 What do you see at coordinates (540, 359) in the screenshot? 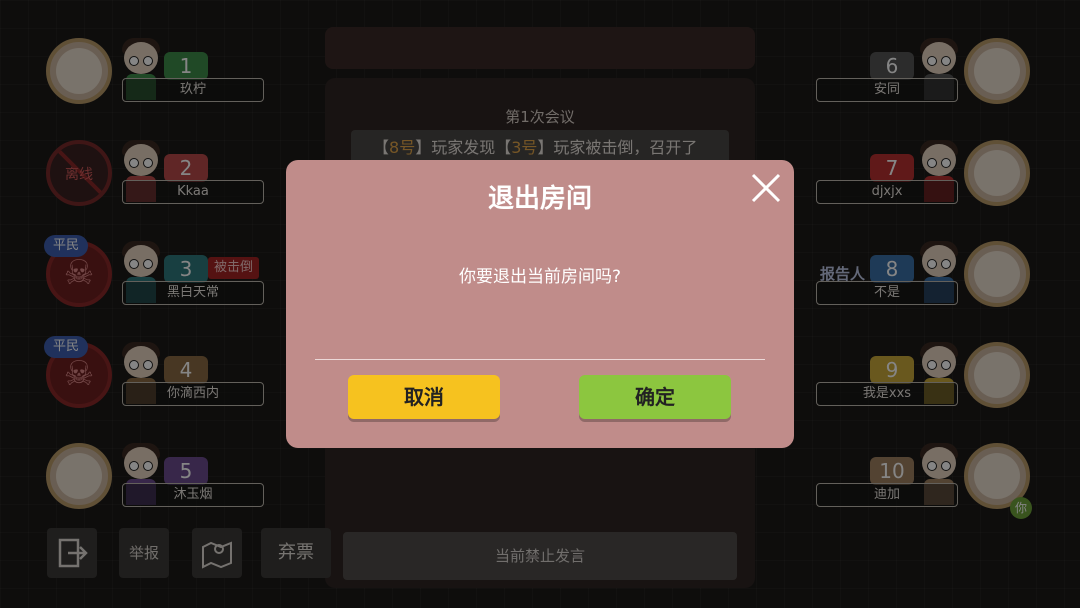
I see `dialog-divider` at bounding box center [540, 359].